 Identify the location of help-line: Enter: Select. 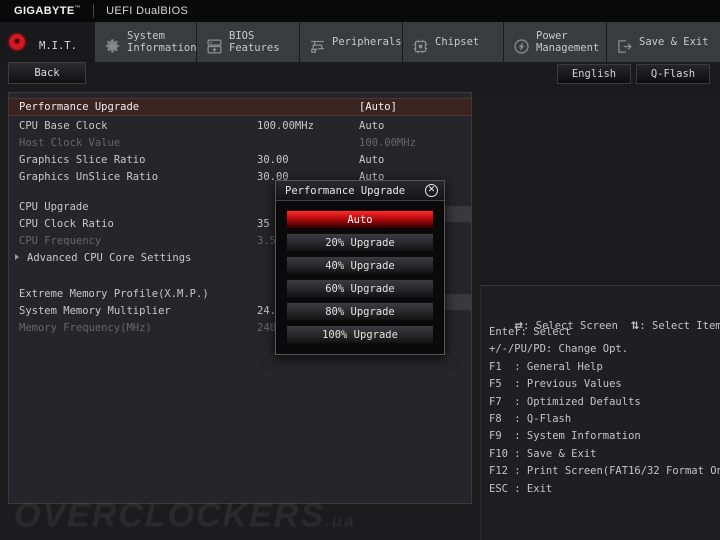
(530, 332).